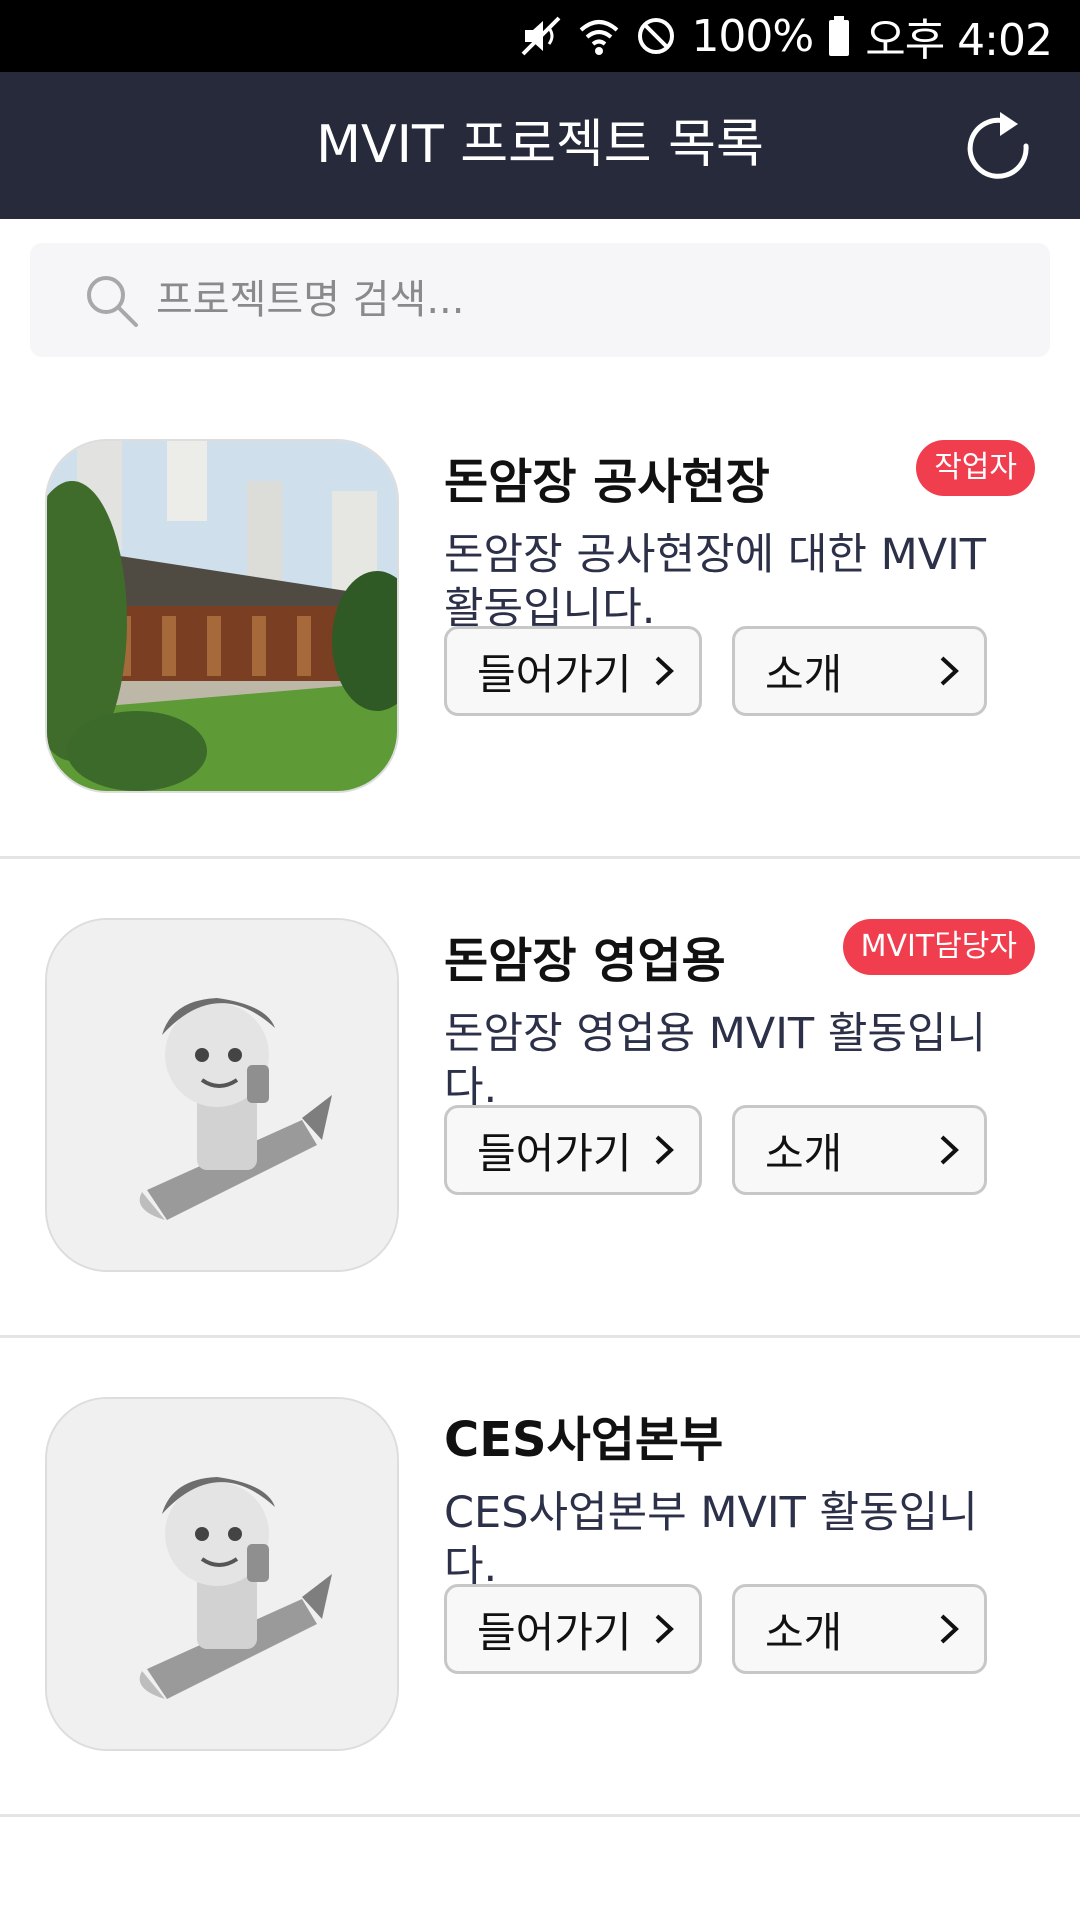 The image size is (1080, 1920). I want to click on status-bar: 100% 오후 4:02, so click(540, 36).